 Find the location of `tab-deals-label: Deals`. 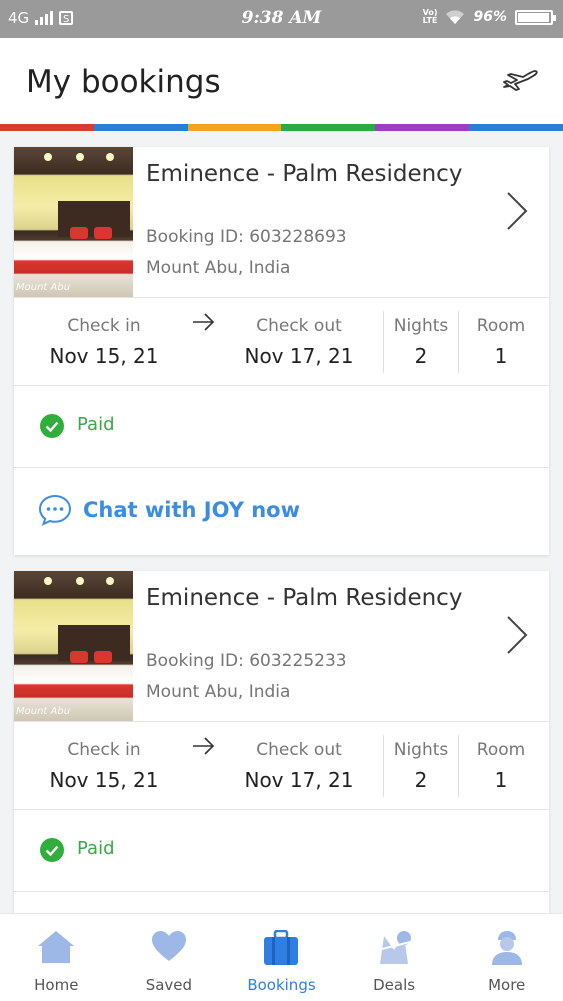

tab-deals-label: Deals is located at coordinates (394, 985).